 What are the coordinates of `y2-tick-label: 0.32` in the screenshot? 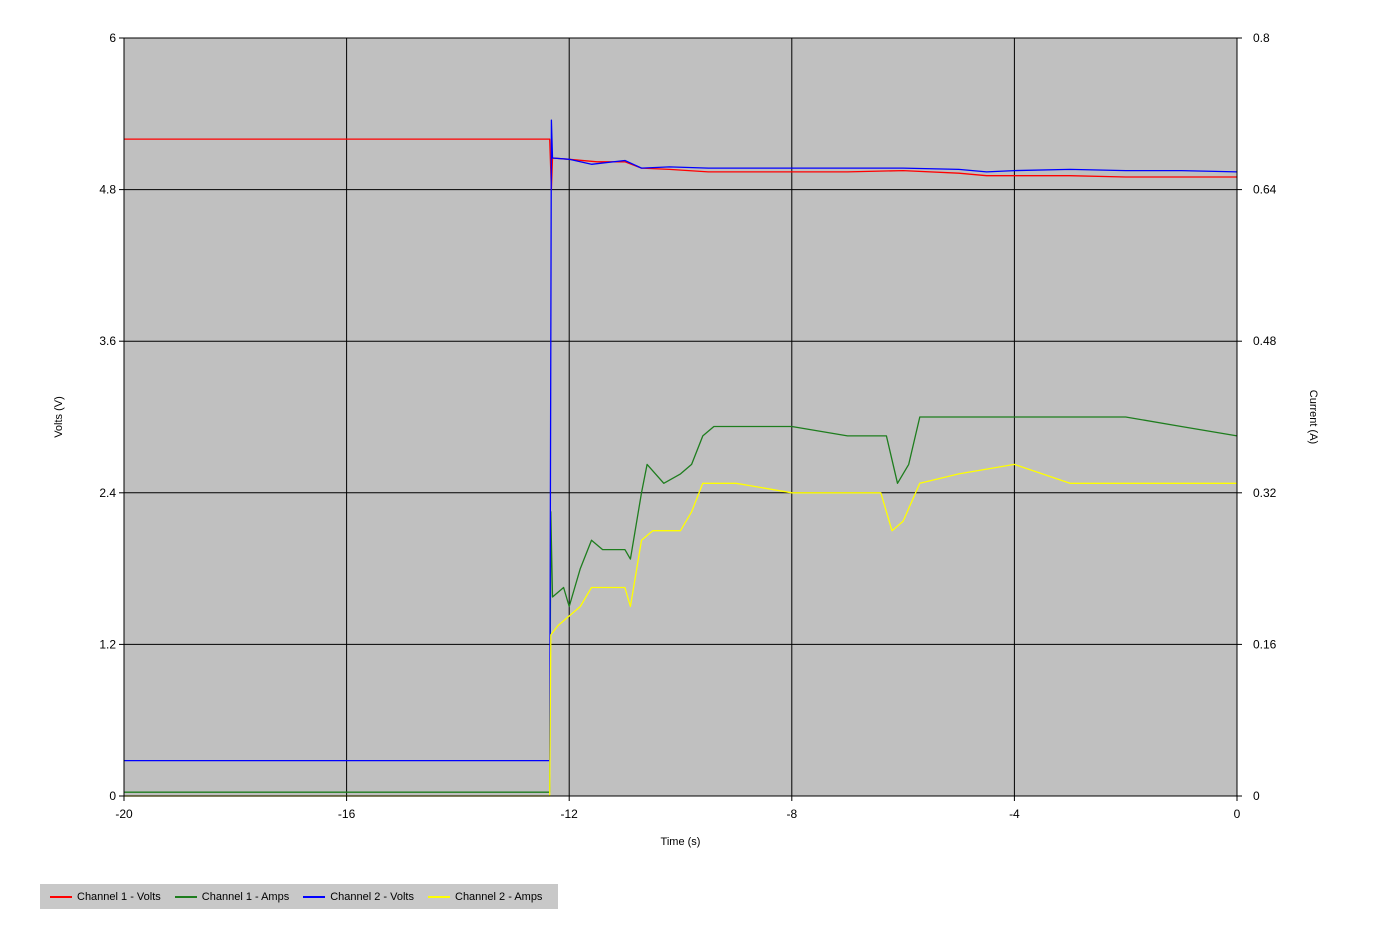 It's located at (1265, 493).